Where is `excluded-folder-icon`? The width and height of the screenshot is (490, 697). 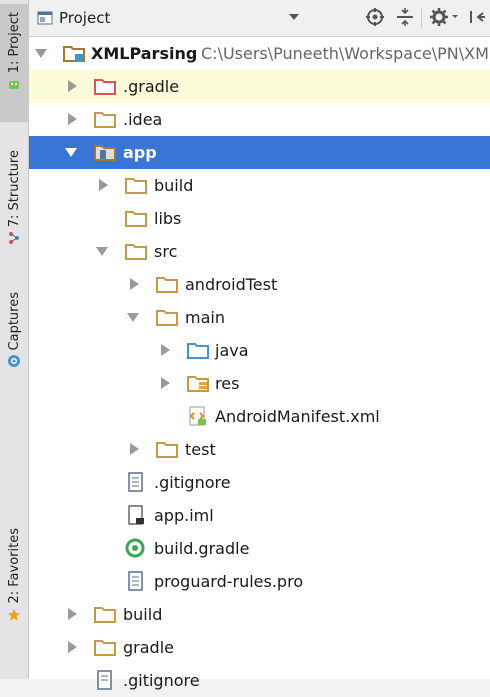 excluded-folder-icon is located at coordinates (105, 87).